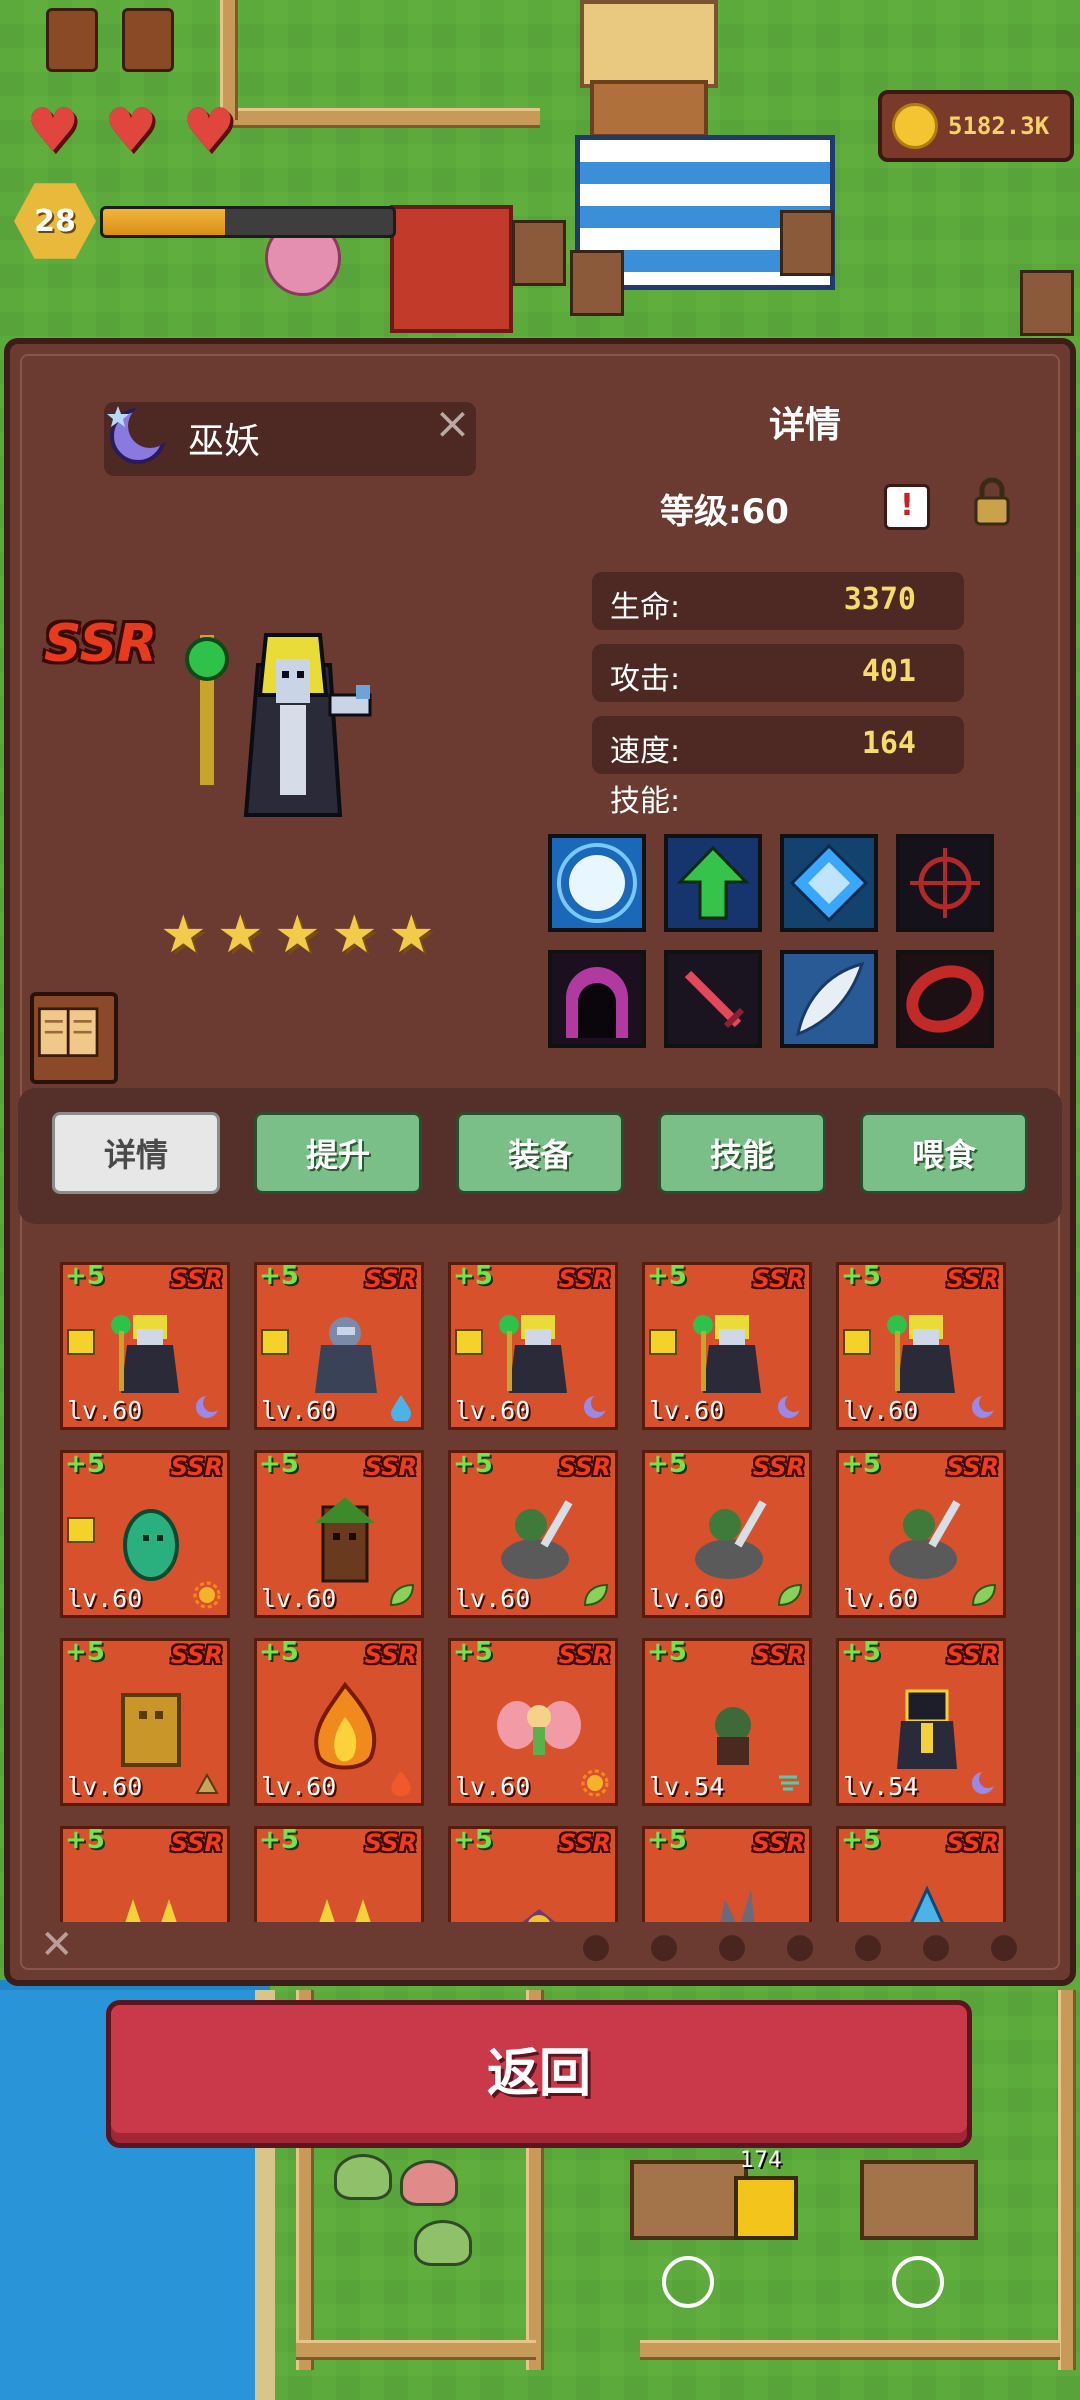  What do you see at coordinates (363, 2177) in the screenshot?
I see `slime` at bounding box center [363, 2177].